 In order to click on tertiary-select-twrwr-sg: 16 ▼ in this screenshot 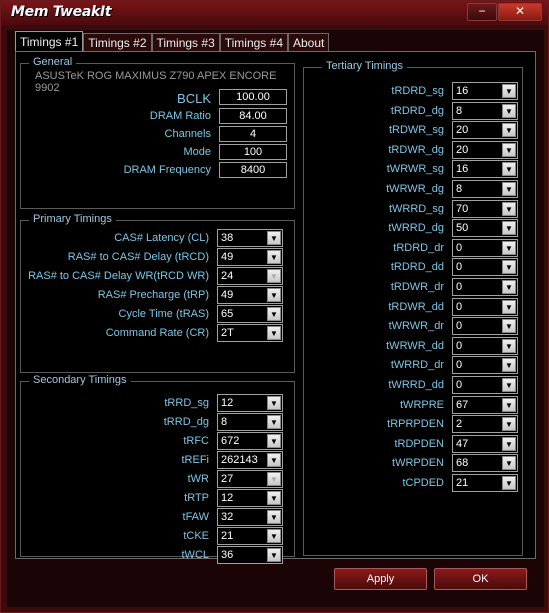, I will do `click(485, 169)`.